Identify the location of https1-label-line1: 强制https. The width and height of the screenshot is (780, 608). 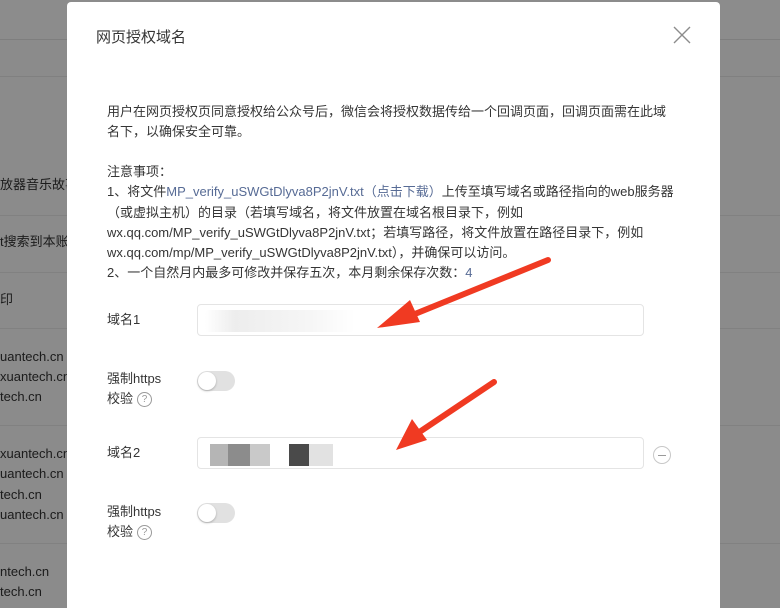
(134, 378).